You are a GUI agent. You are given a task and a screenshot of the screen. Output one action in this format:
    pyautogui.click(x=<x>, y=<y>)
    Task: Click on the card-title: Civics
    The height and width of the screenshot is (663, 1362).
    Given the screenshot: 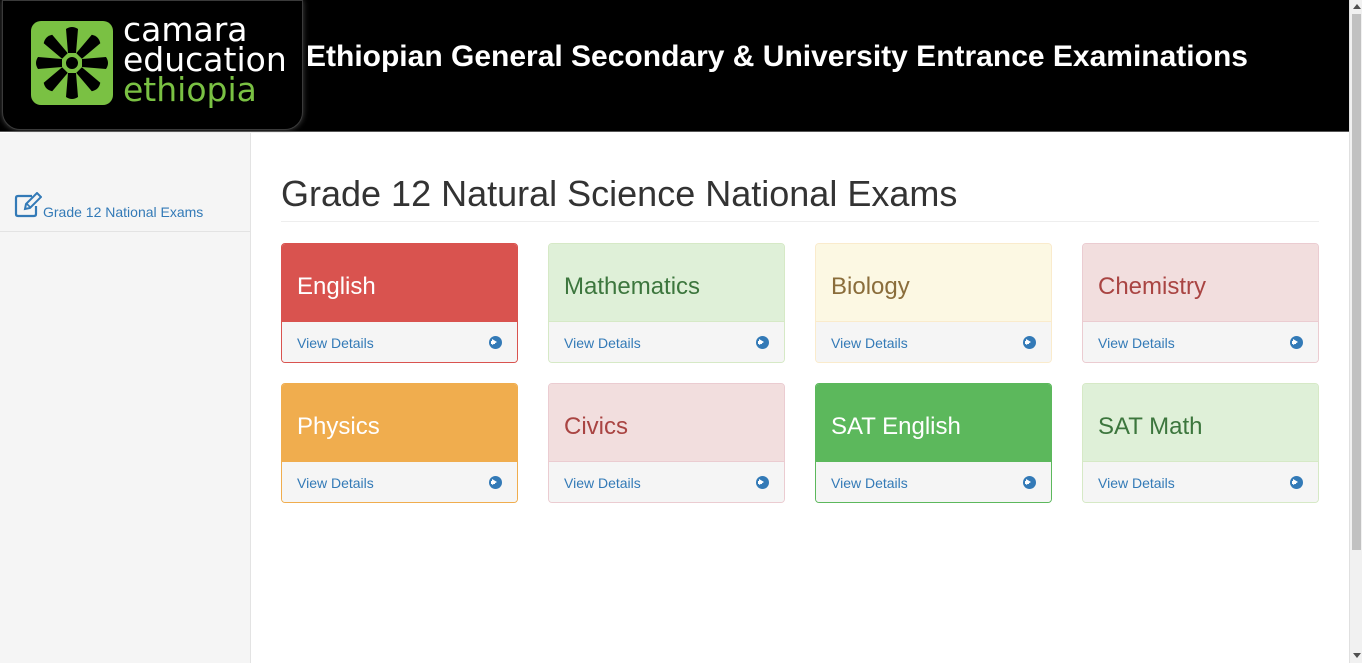 What is the action you would take?
    pyautogui.click(x=596, y=426)
    